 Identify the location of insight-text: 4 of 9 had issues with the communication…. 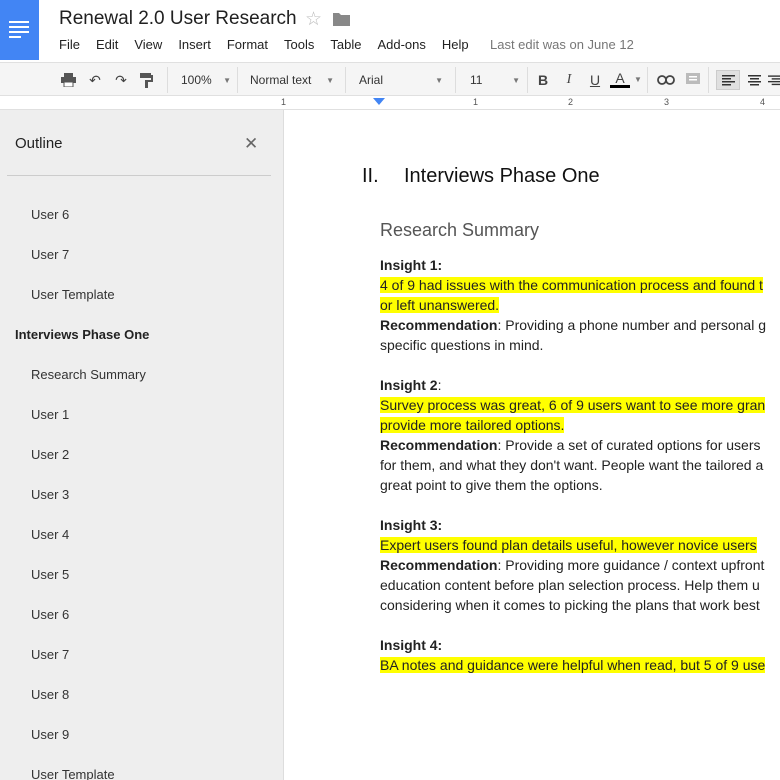
(571, 285).